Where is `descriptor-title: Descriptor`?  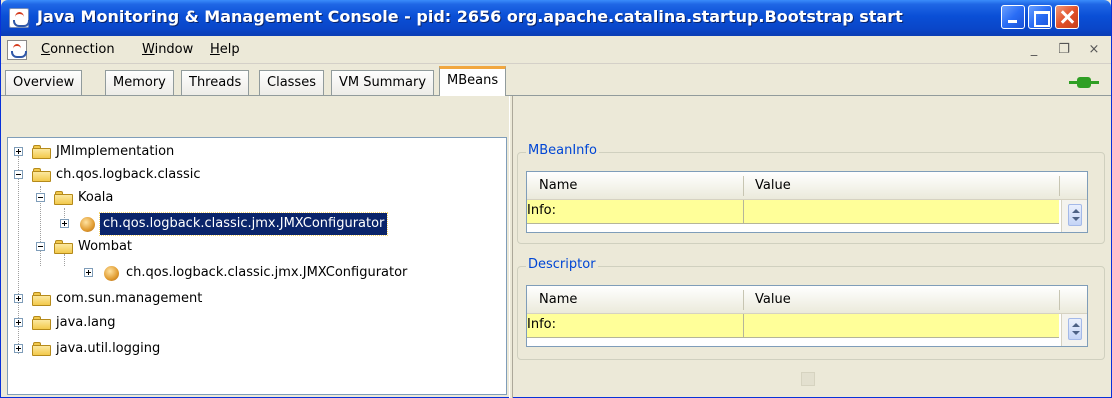
descriptor-title: Descriptor is located at coordinates (562, 264).